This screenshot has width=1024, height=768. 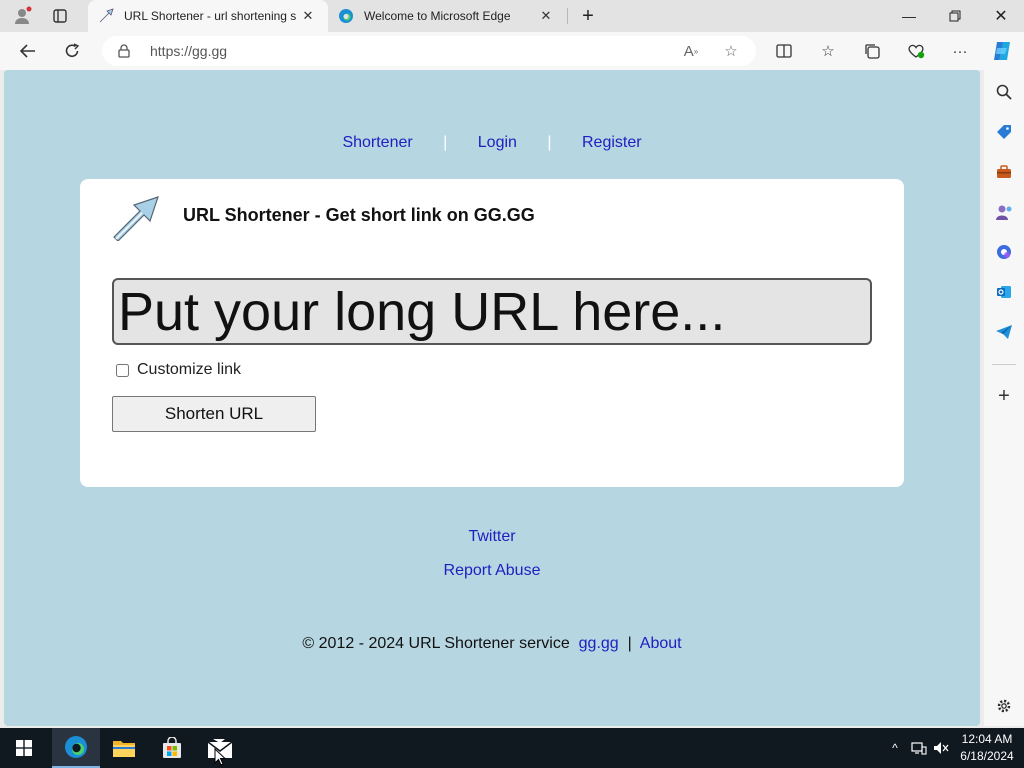 I want to click on start-button, so click(x=24, y=748).